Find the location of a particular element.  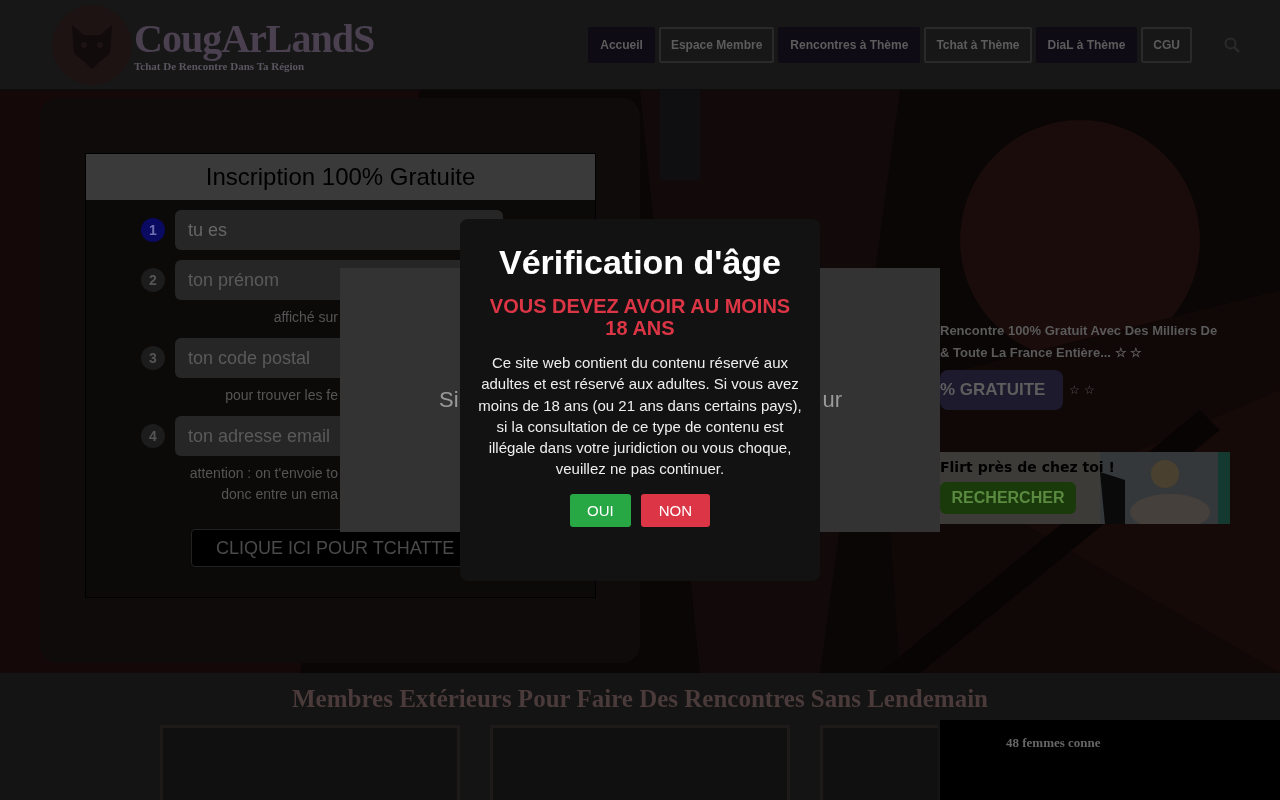

nav-link: Espace Membre is located at coordinates (716, 44).